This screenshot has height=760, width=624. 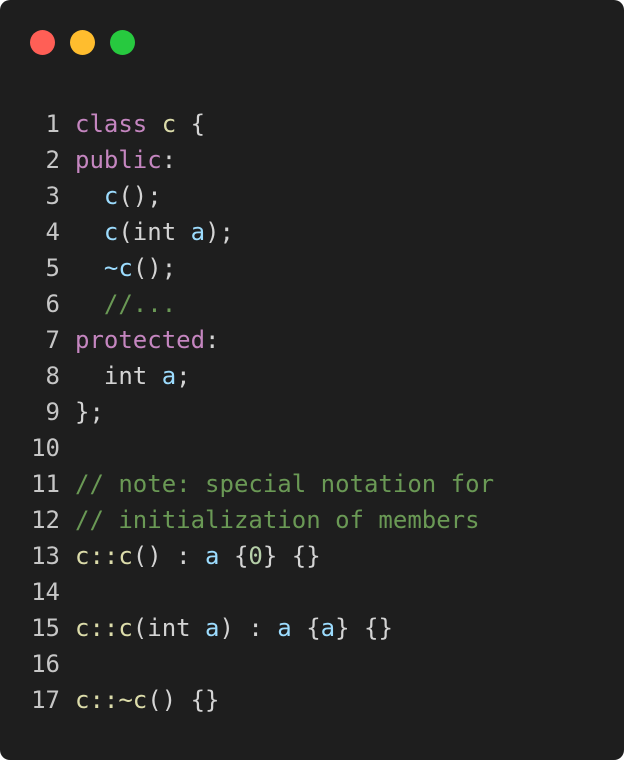 I want to click on code-token: ) :, so click(x=248, y=628).